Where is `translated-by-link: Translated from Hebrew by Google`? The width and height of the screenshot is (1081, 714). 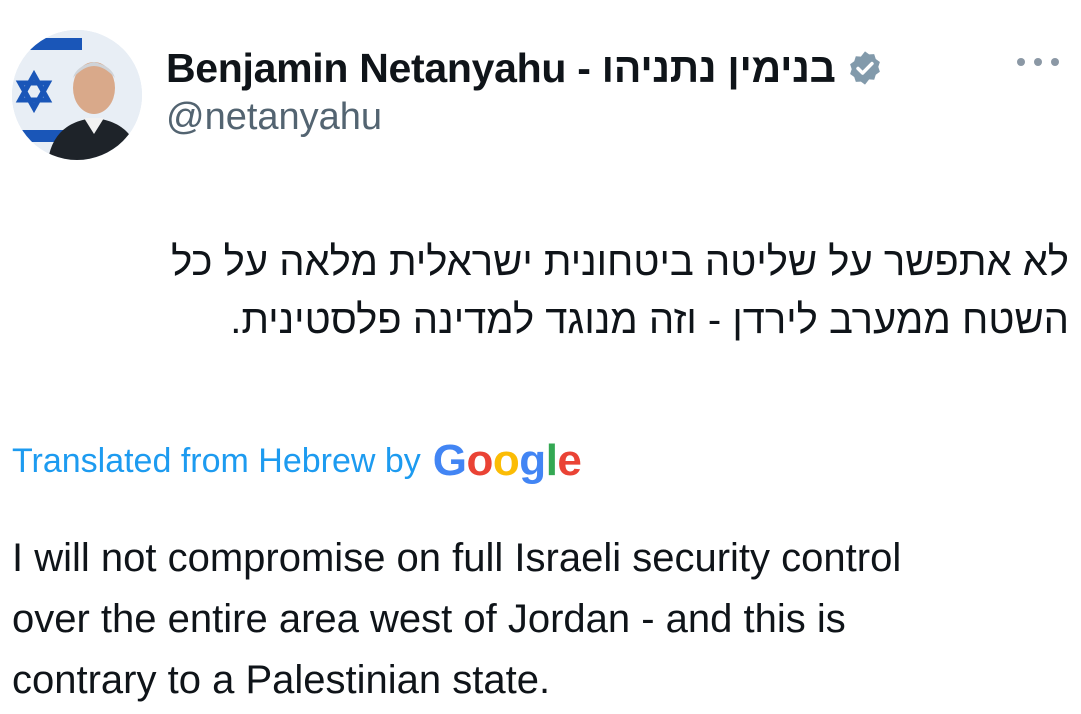 translated-by-link: Translated from Hebrew by Google is located at coordinates (297, 461).